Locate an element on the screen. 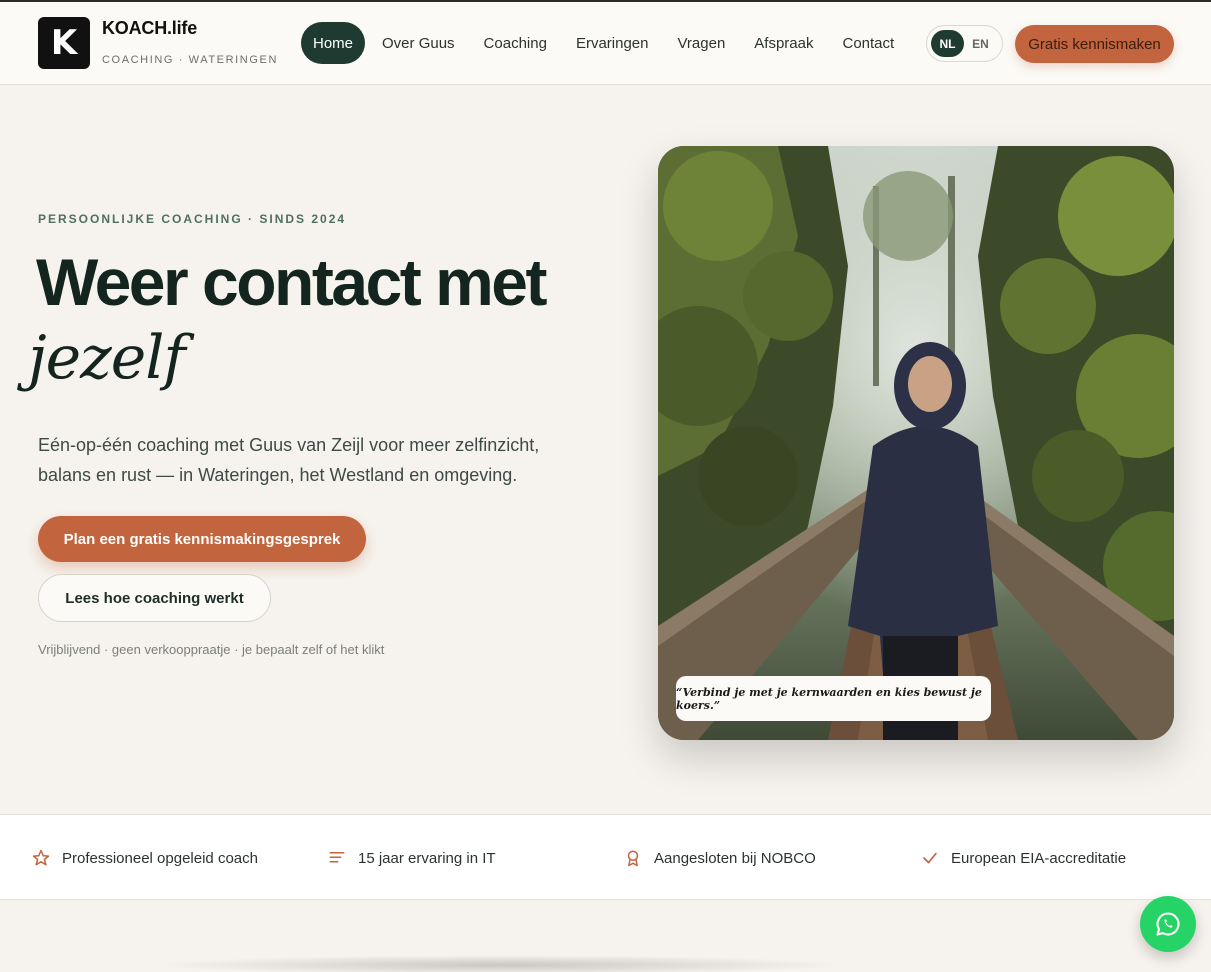  whatsapp-button is located at coordinates (1168, 924).